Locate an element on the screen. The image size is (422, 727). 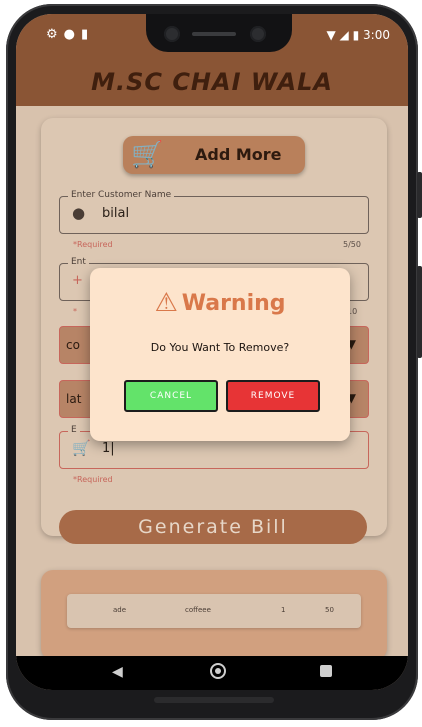
phone-field-value: + is located at coordinates (77, 280).